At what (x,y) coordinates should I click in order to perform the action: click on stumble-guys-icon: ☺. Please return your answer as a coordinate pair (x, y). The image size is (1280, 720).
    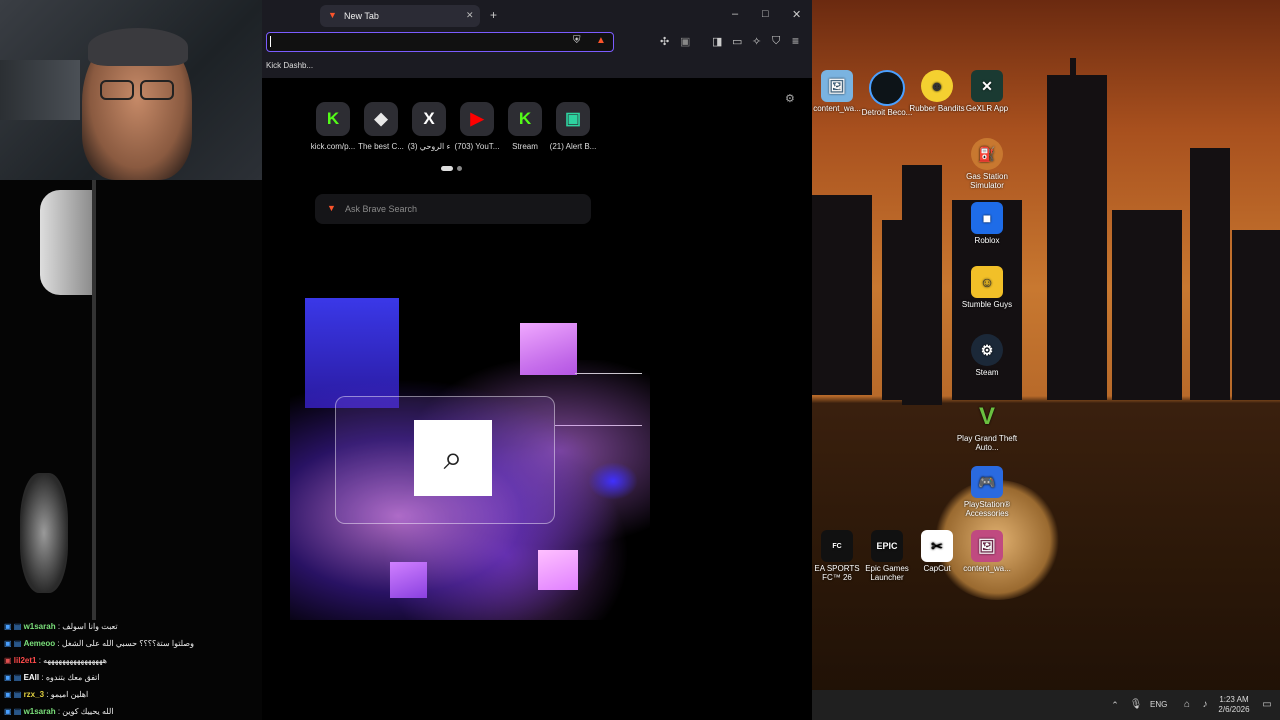
    Looking at the image, I should click on (987, 282).